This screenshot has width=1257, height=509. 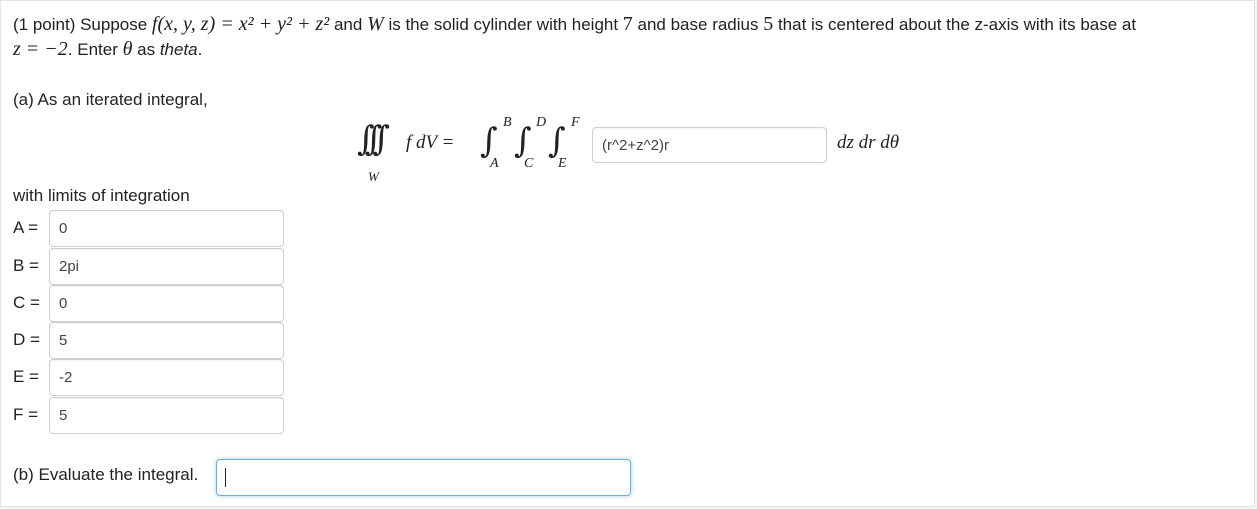 What do you see at coordinates (110, 99) in the screenshot?
I see `part-a-label: (a) As an iterated integral,` at bounding box center [110, 99].